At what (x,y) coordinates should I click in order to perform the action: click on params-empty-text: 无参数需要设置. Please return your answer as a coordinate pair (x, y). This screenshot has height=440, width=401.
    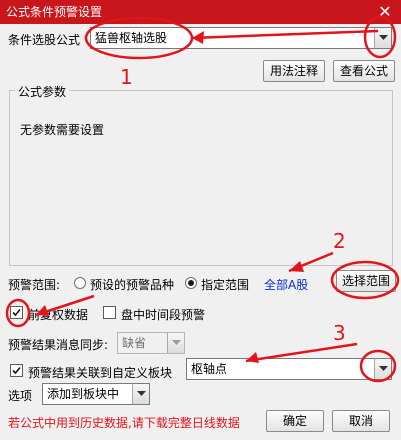
    Looking at the image, I should click on (62, 130).